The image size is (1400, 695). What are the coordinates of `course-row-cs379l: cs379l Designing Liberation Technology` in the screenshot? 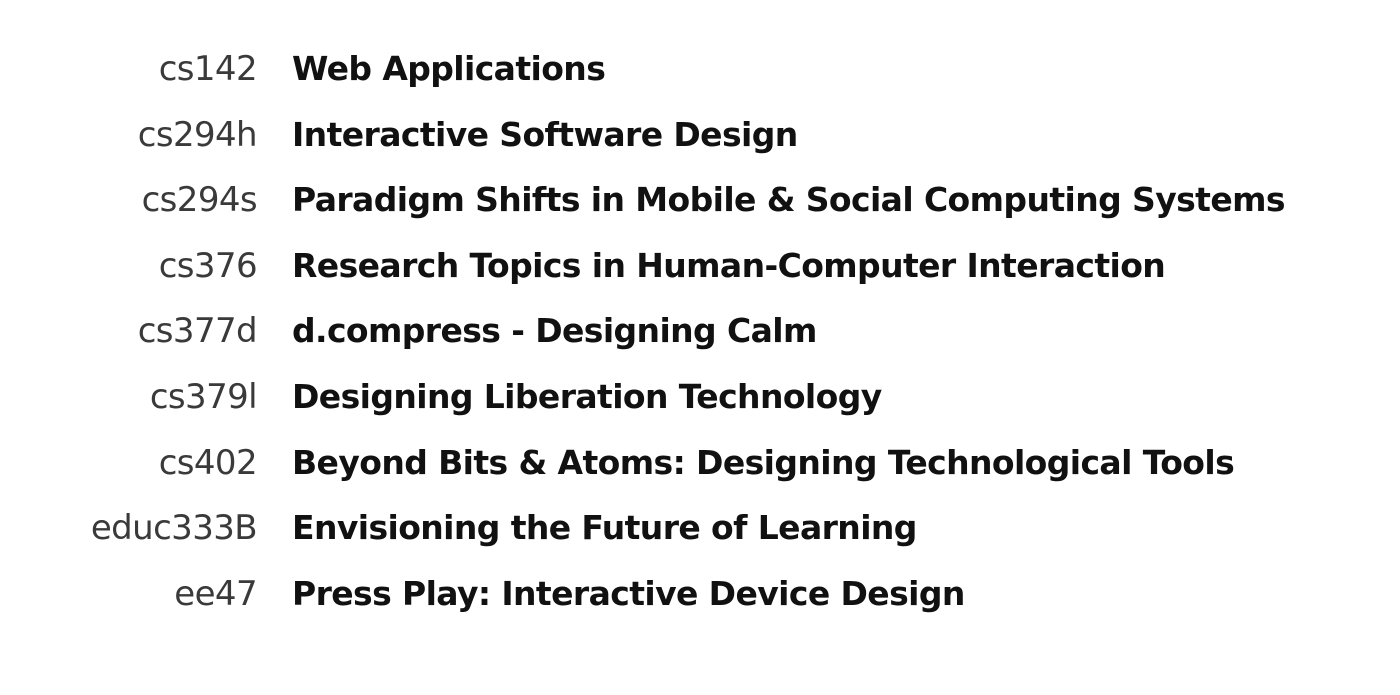 It's located at (700, 410).